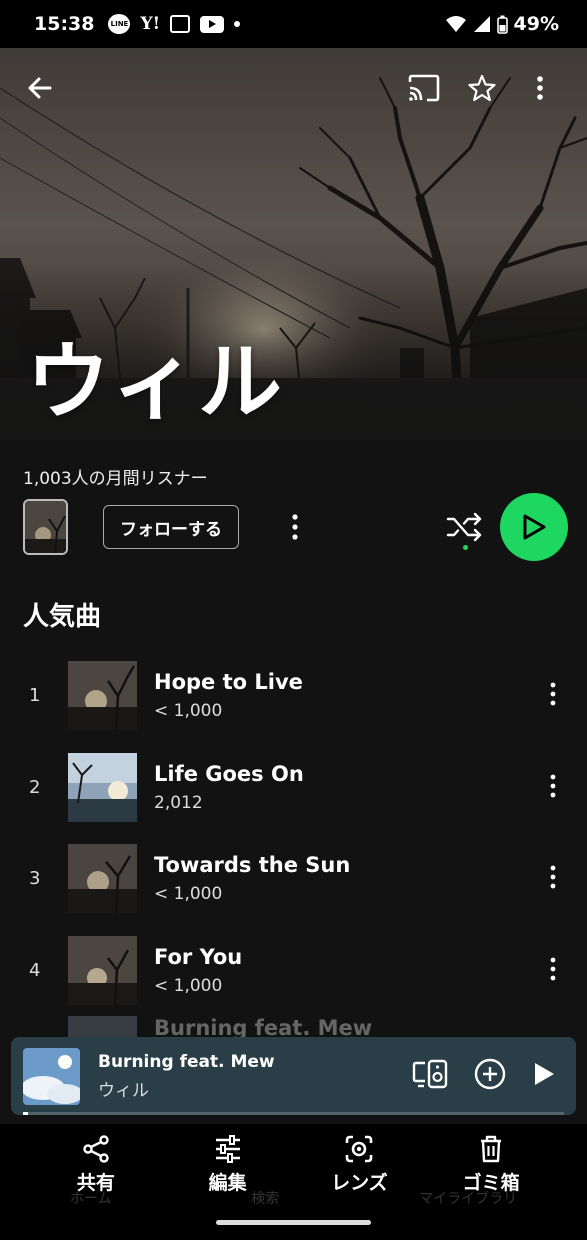 The image size is (587, 1240). What do you see at coordinates (491, 1164) in the screenshot?
I see `trash-button: ゴミ箱` at bounding box center [491, 1164].